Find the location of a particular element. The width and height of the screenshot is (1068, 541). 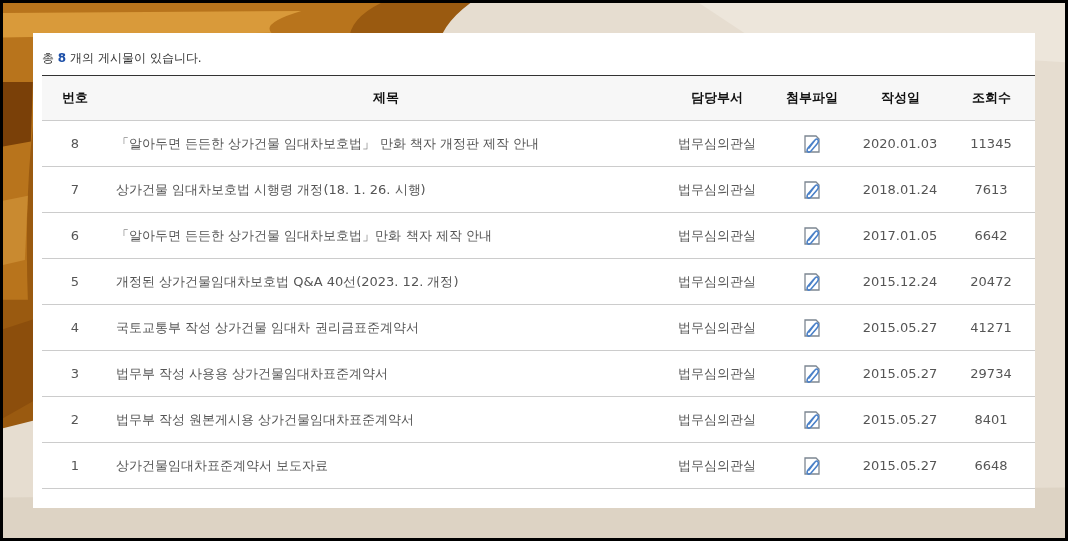

post-number: 1 is located at coordinates (75, 465).